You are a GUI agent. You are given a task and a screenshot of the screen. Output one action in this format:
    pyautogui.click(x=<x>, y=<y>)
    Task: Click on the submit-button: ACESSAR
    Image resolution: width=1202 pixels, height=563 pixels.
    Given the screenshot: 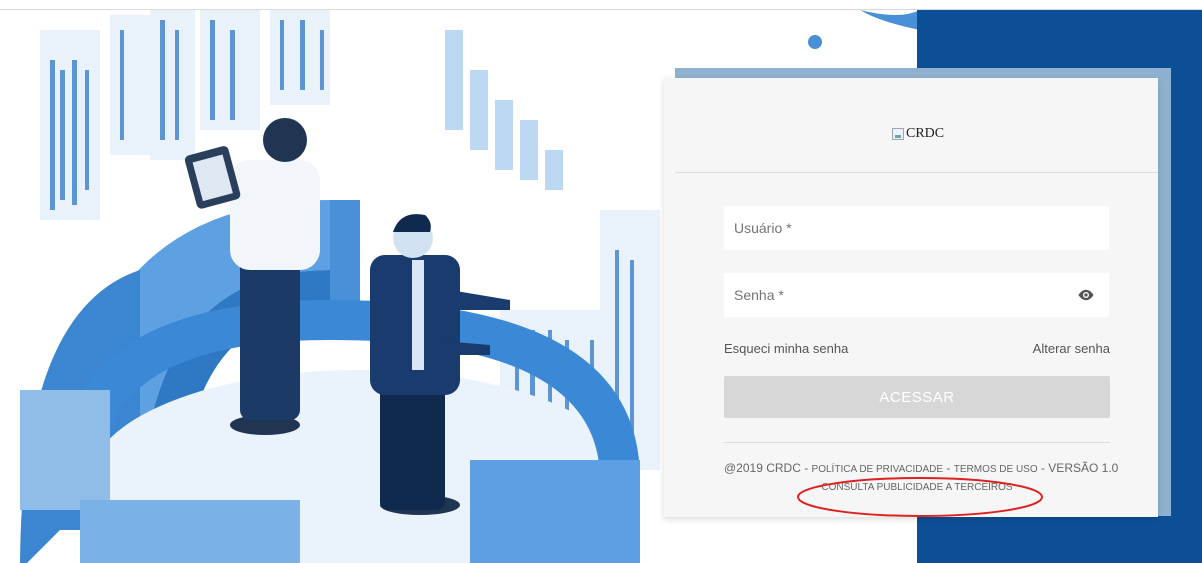 What is the action you would take?
    pyautogui.click(x=917, y=397)
    